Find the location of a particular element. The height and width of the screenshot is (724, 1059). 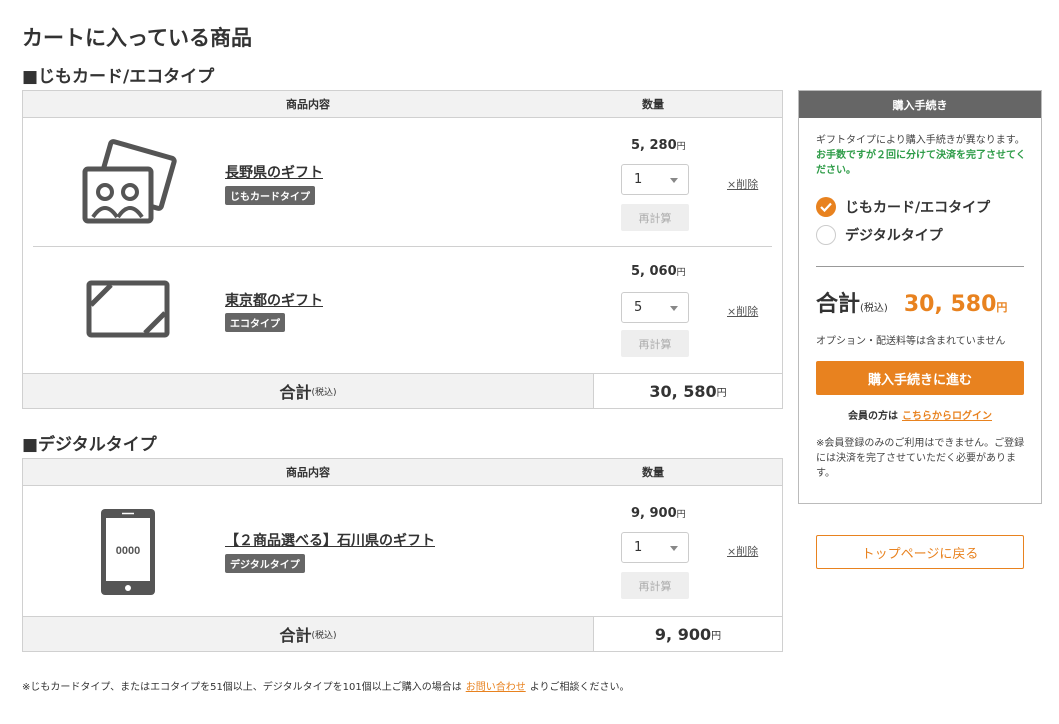

radio-option-digital: デジタルタイプ is located at coordinates (879, 235).